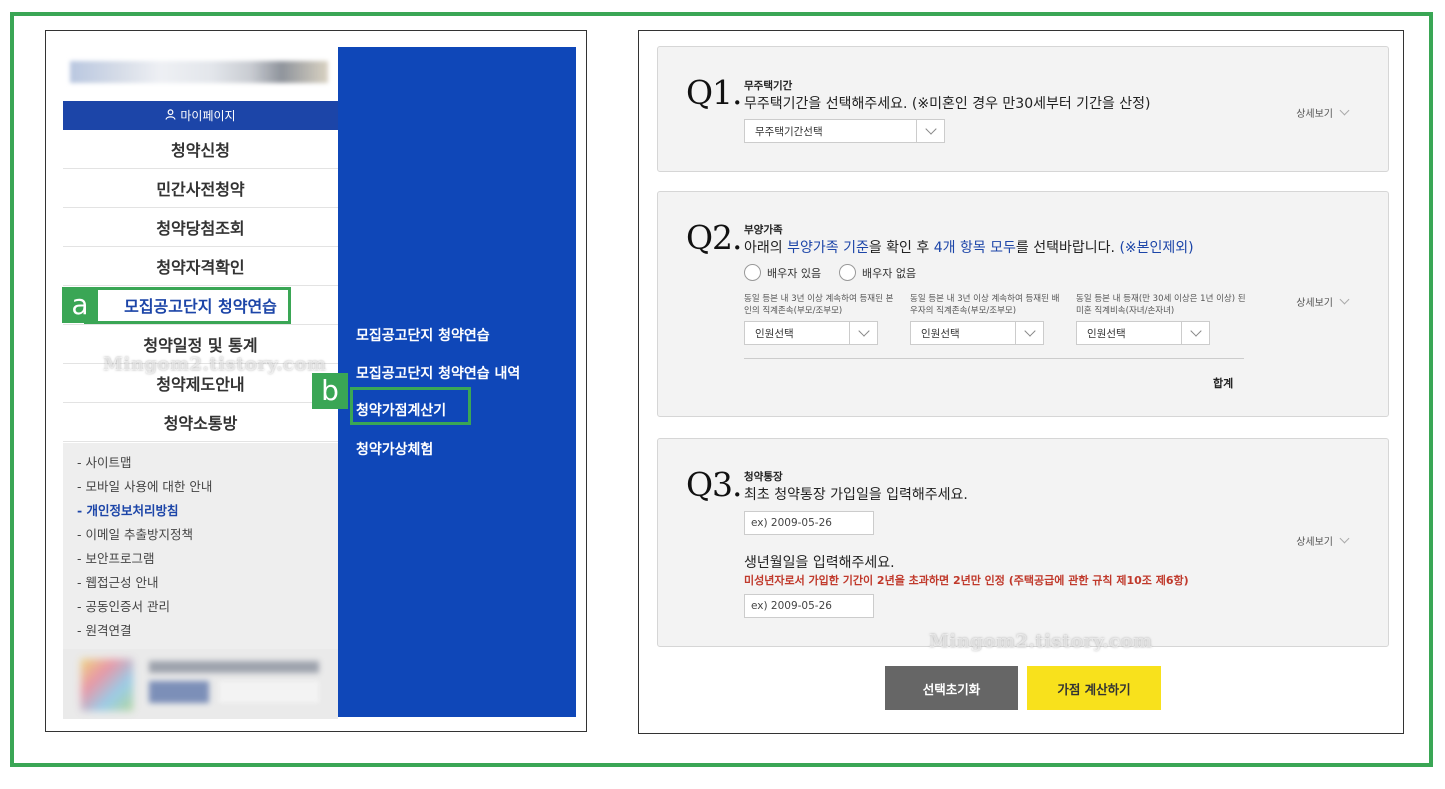  I want to click on spouse-parents-count-select: 인원선택, so click(977, 333).